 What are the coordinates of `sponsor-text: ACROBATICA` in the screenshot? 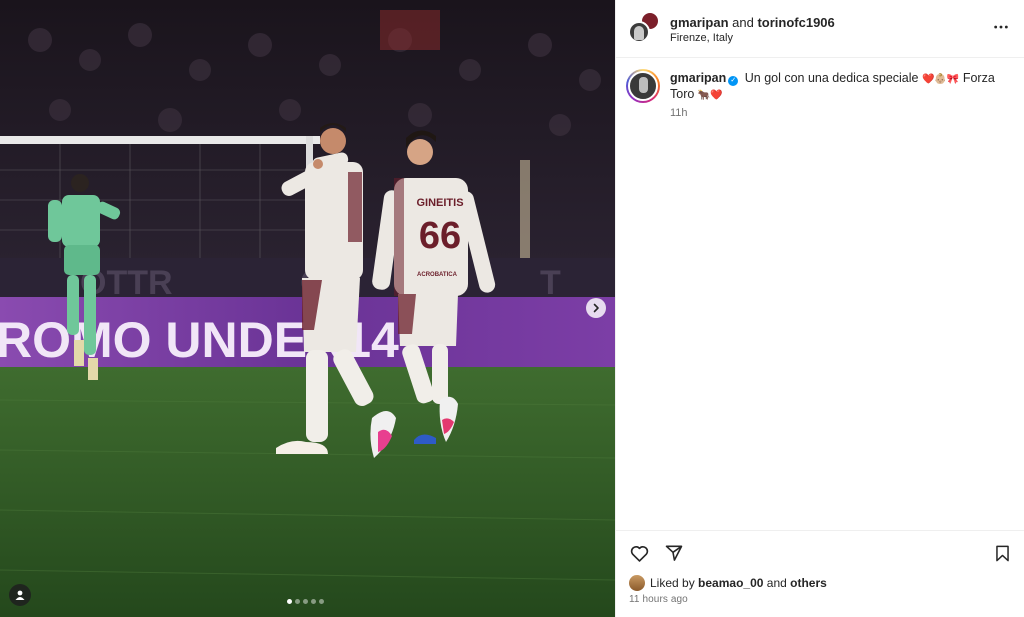 It's located at (437, 275).